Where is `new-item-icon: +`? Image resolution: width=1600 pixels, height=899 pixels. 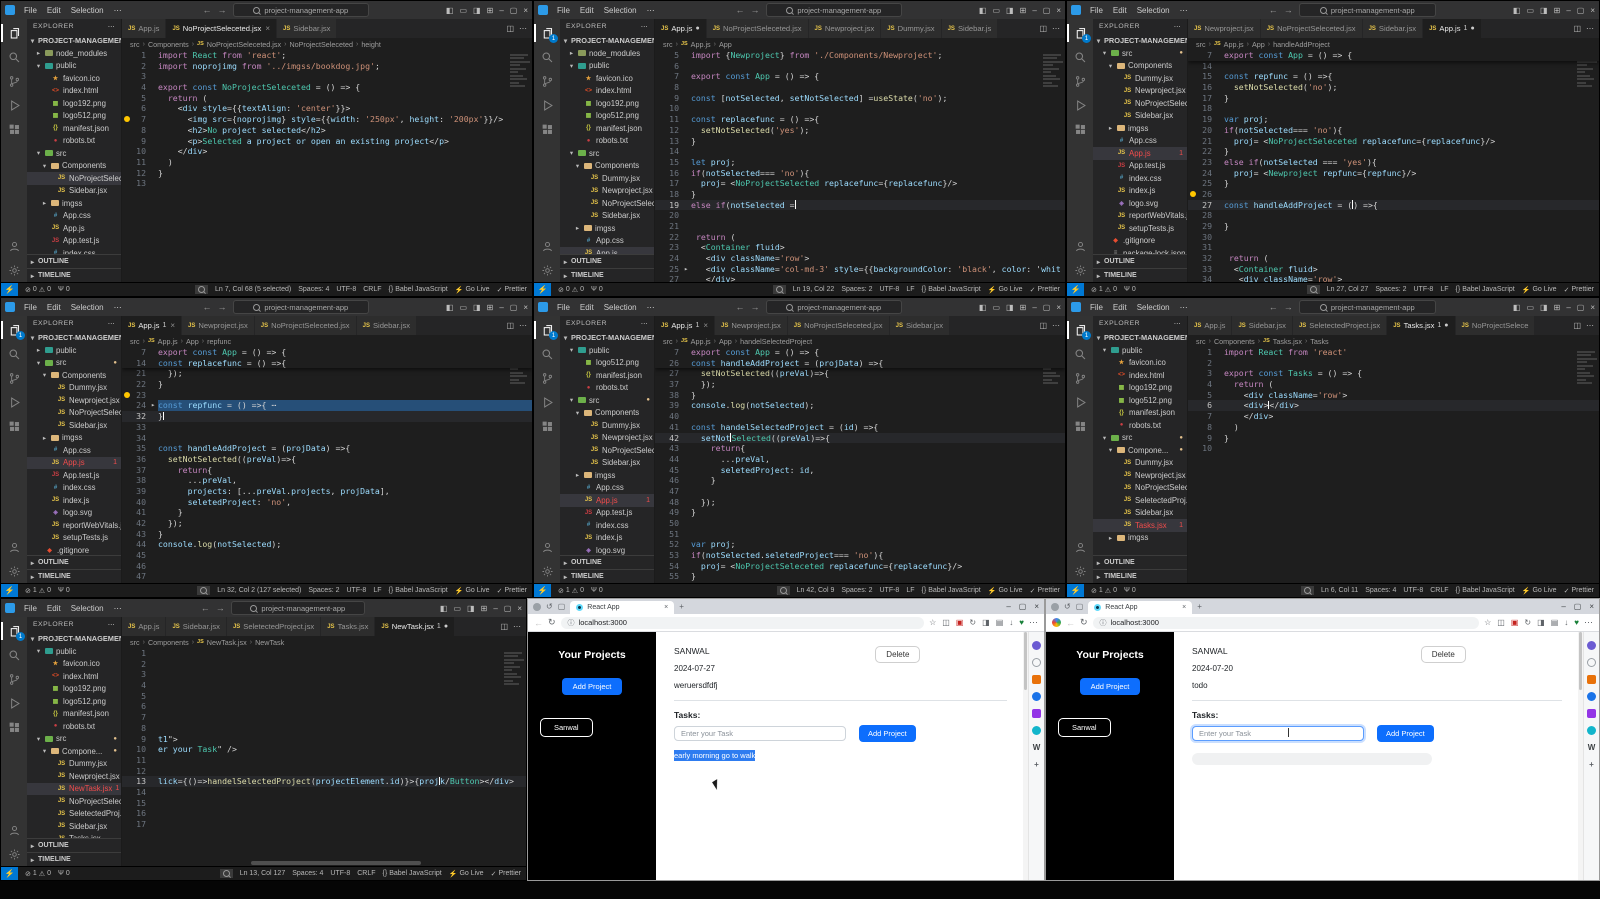
new-item-icon: + is located at coordinates (1036, 764).